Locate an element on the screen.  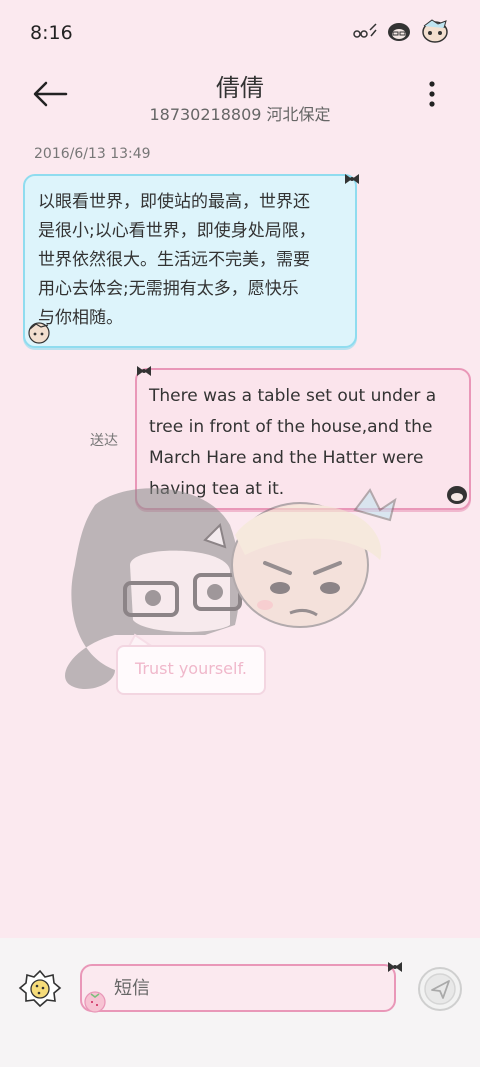
trust-yourself-caption: Trust yourself. is located at coordinates (191, 668).